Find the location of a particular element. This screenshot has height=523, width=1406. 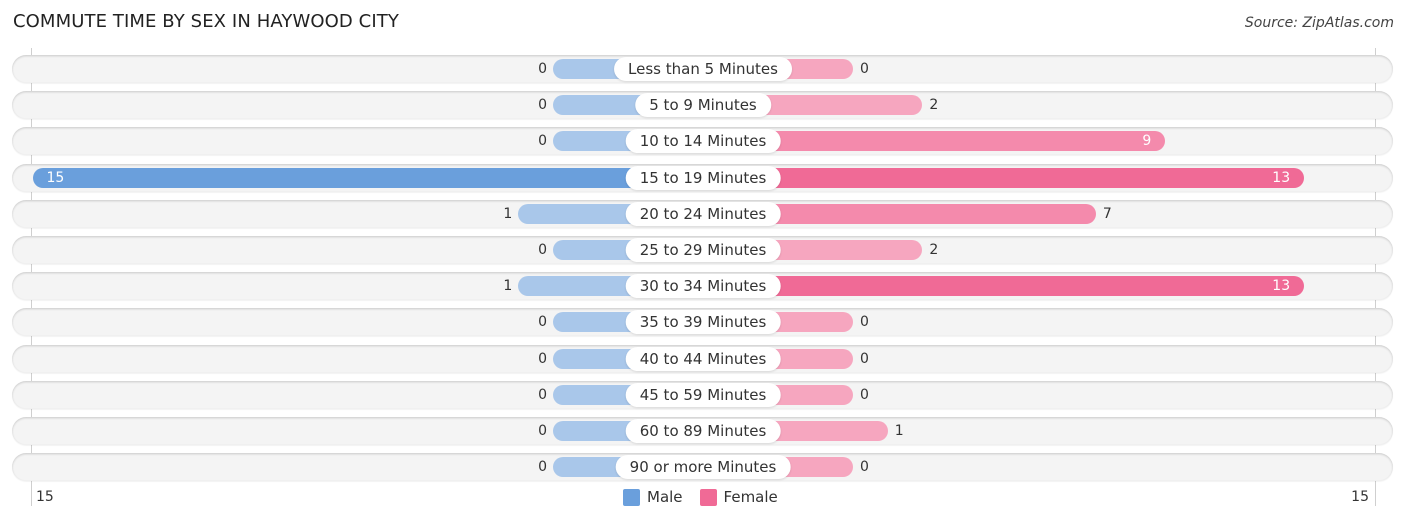

value-label-female: 9 is located at coordinates (1147, 141).